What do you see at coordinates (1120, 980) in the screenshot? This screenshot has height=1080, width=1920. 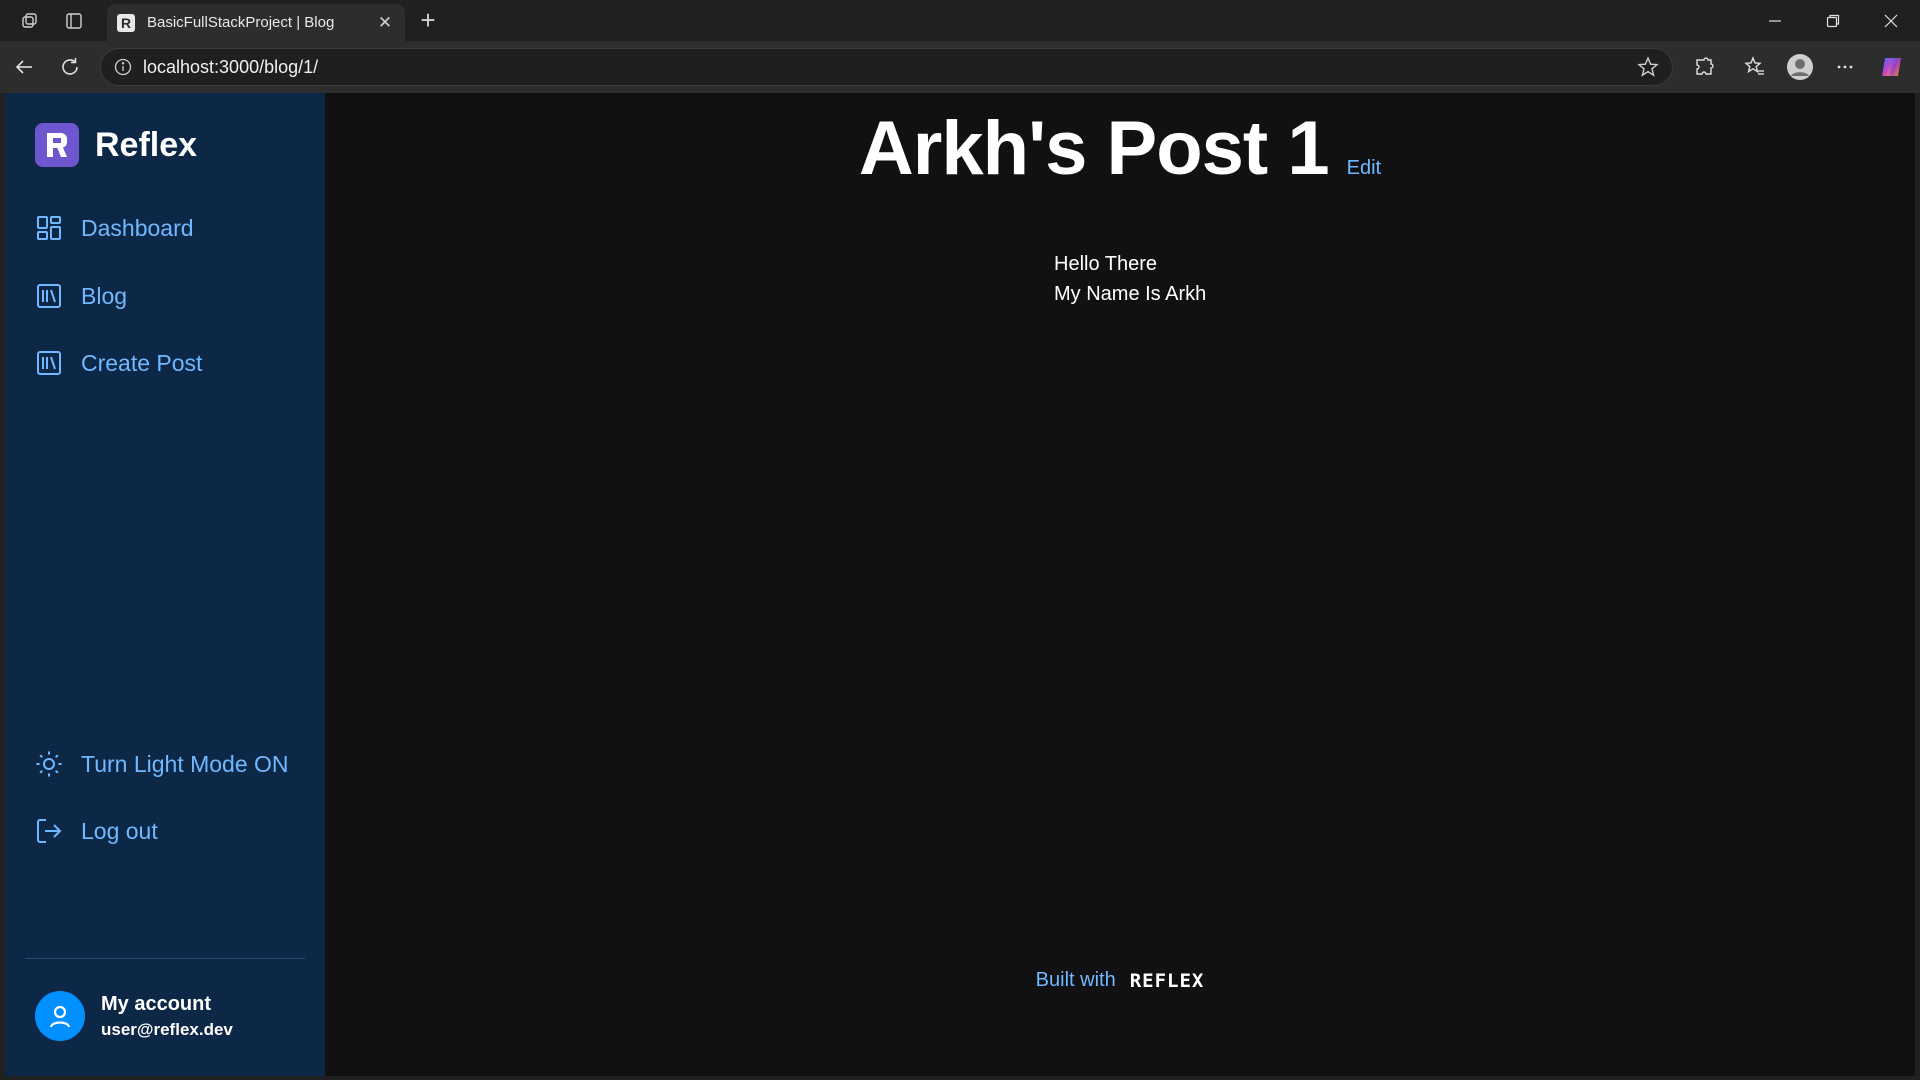 I see `footer: Built with REFLEX` at bounding box center [1120, 980].